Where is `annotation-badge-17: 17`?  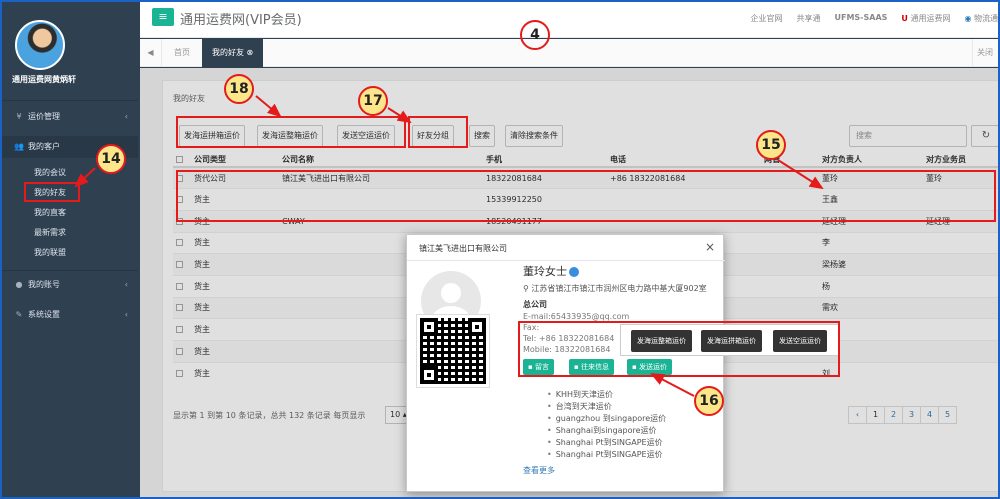
annotation-badge-17: 17 is located at coordinates (373, 101).